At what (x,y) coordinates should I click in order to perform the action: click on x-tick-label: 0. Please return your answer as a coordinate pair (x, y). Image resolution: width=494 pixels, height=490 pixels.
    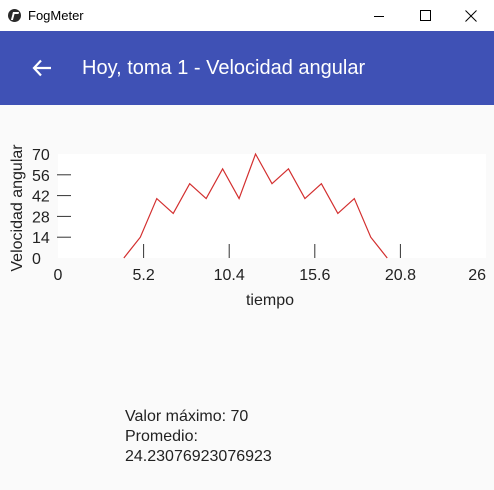
    Looking at the image, I should click on (58, 275).